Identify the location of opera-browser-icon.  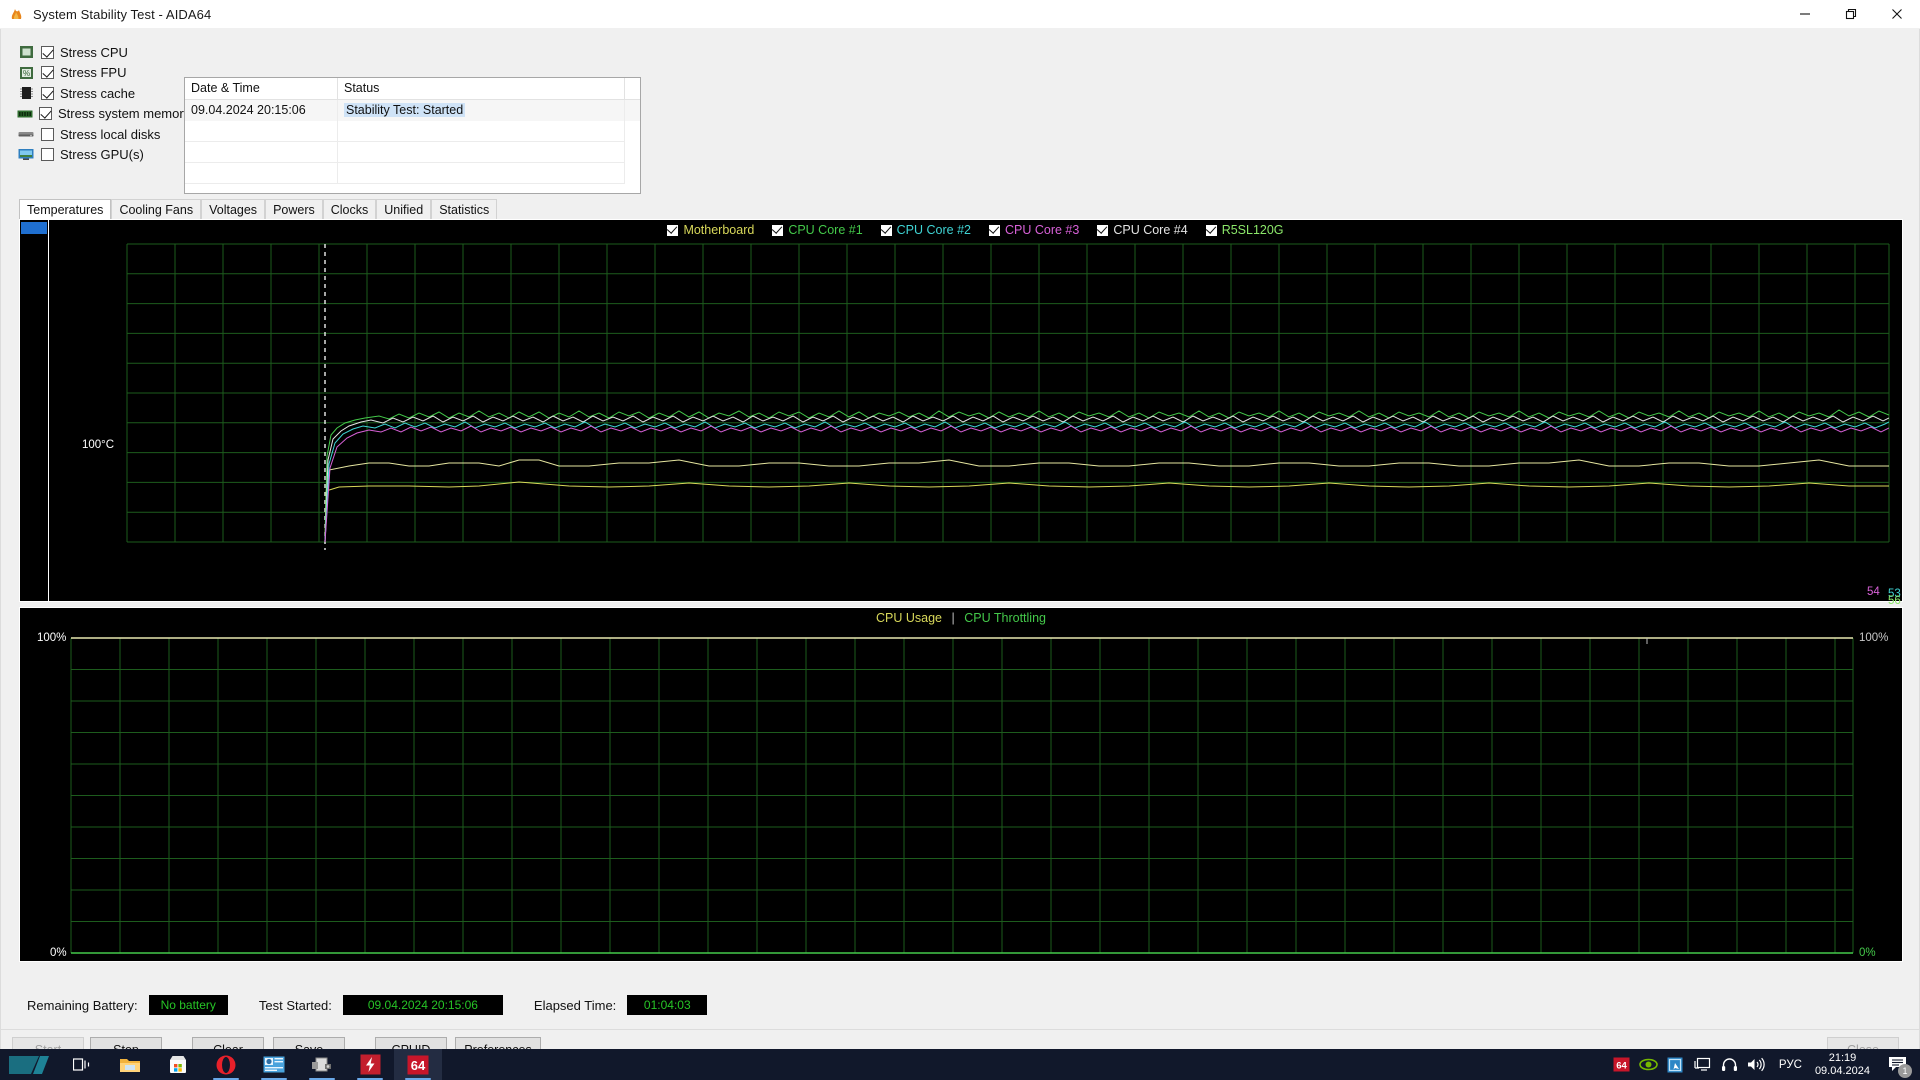
(226, 1064).